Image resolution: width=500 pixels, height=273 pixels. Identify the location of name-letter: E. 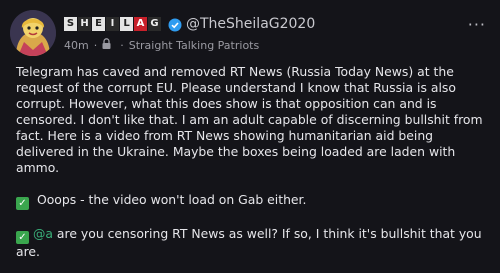
(98, 24).